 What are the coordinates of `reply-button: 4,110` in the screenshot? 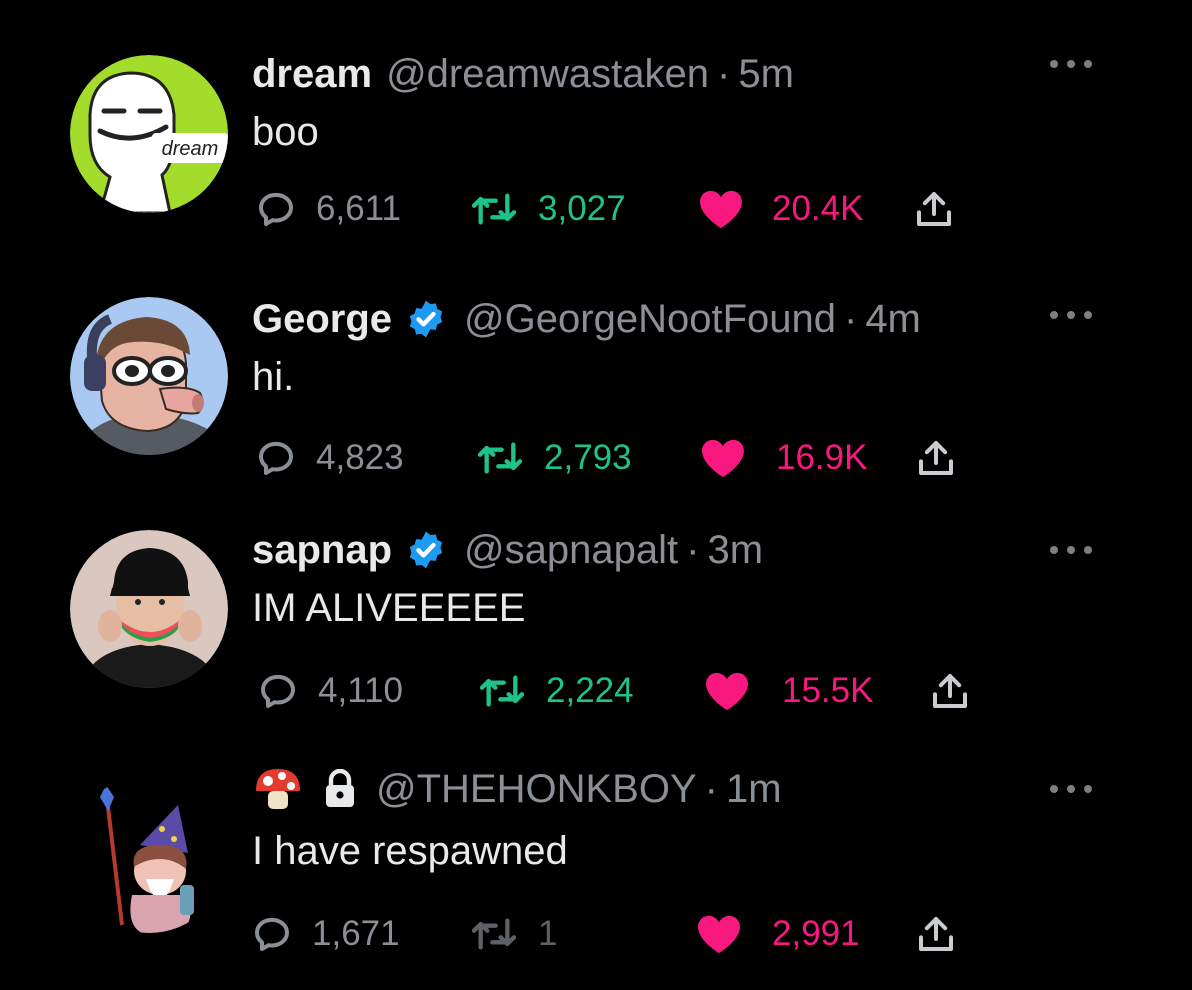 It's located at (330, 691).